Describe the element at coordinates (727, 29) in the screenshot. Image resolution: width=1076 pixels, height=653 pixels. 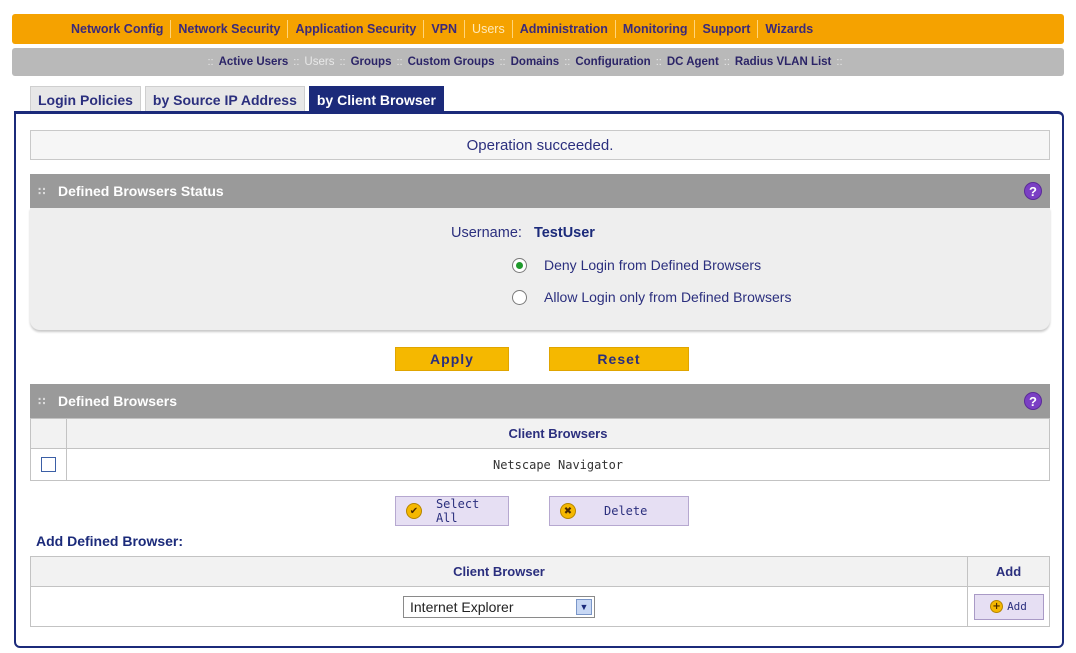
I see `top-nav-support: Support` at that location.